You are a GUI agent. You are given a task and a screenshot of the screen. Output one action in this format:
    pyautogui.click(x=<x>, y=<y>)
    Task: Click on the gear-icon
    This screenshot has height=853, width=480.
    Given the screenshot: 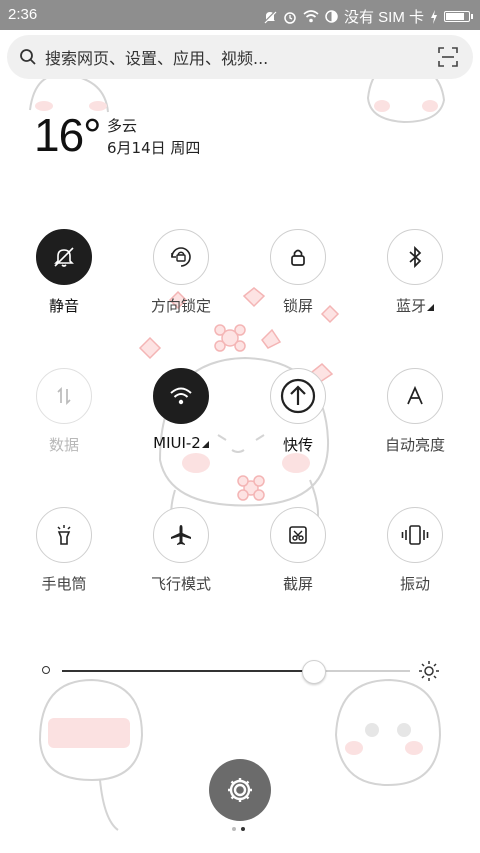 What is the action you would take?
    pyautogui.click(x=240, y=790)
    